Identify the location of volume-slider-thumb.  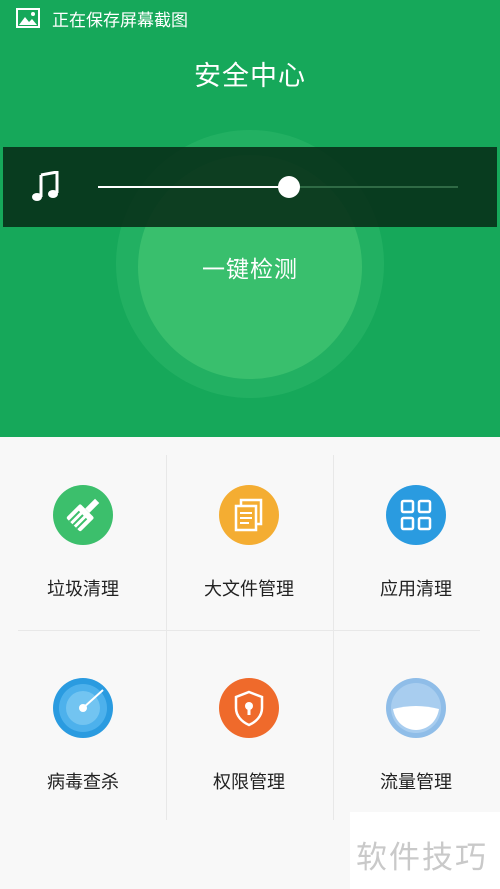
(288, 187).